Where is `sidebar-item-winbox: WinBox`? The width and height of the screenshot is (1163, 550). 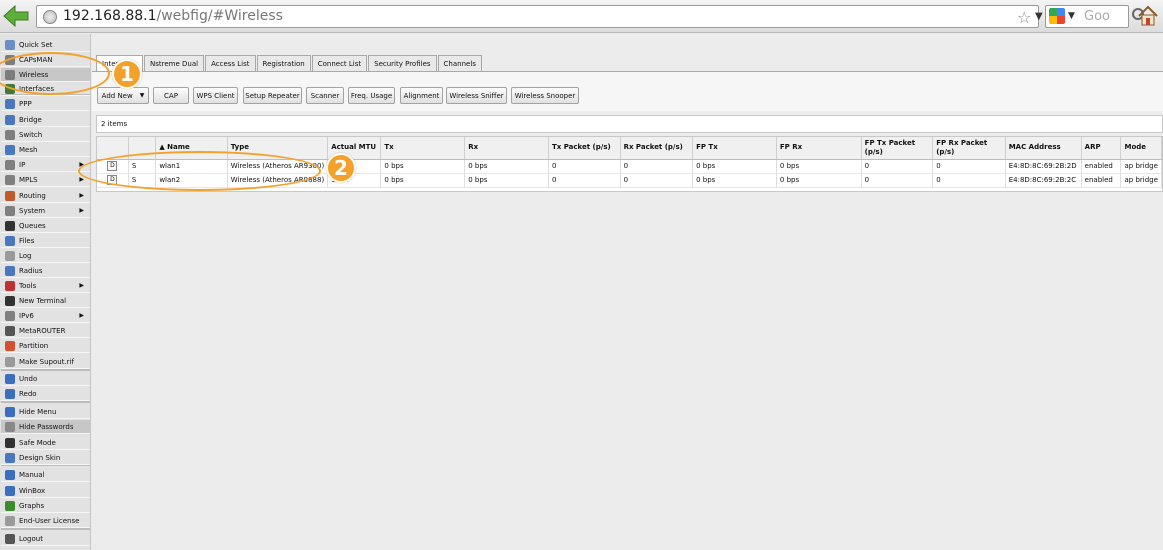
sidebar-item-winbox: WinBox is located at coordinates (45, 491).